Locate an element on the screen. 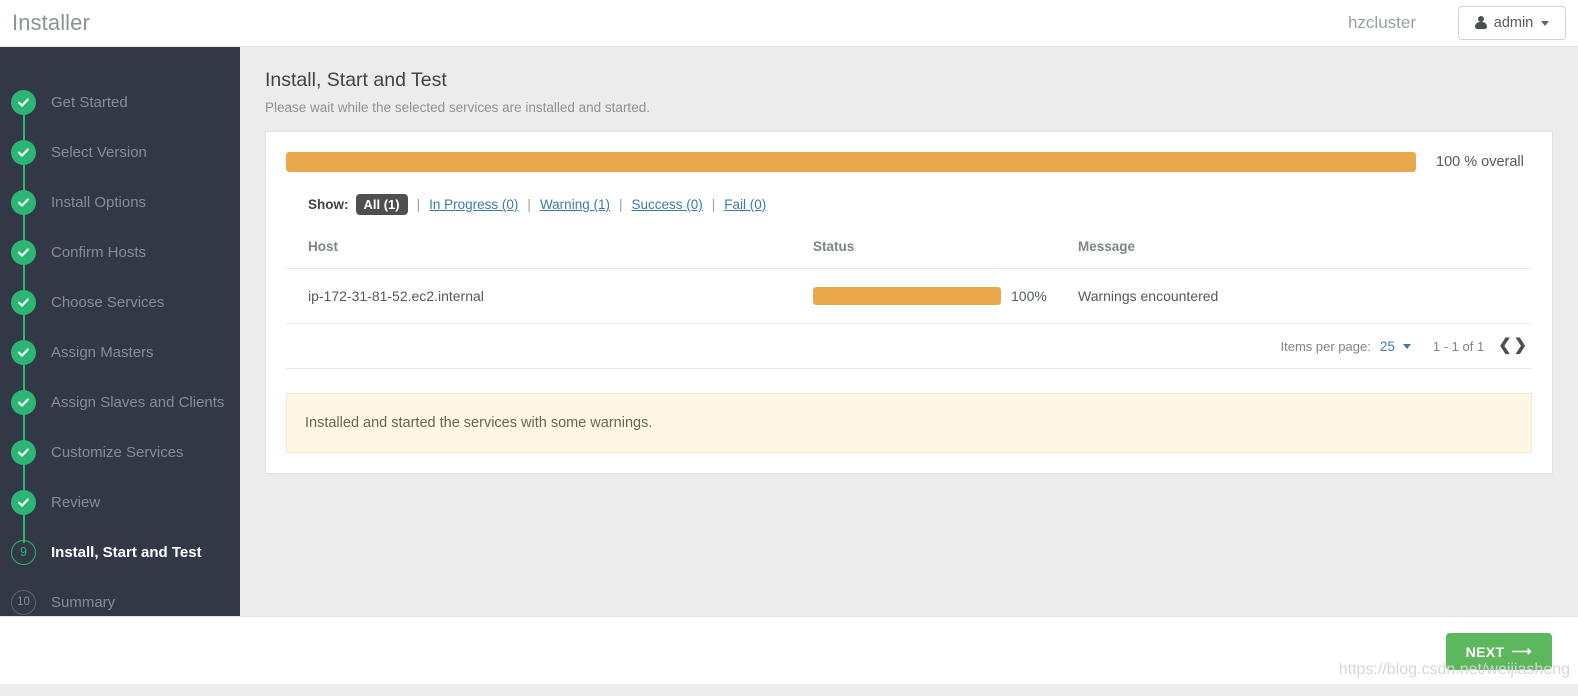  person-icon is located at coordinates (1481, 23).